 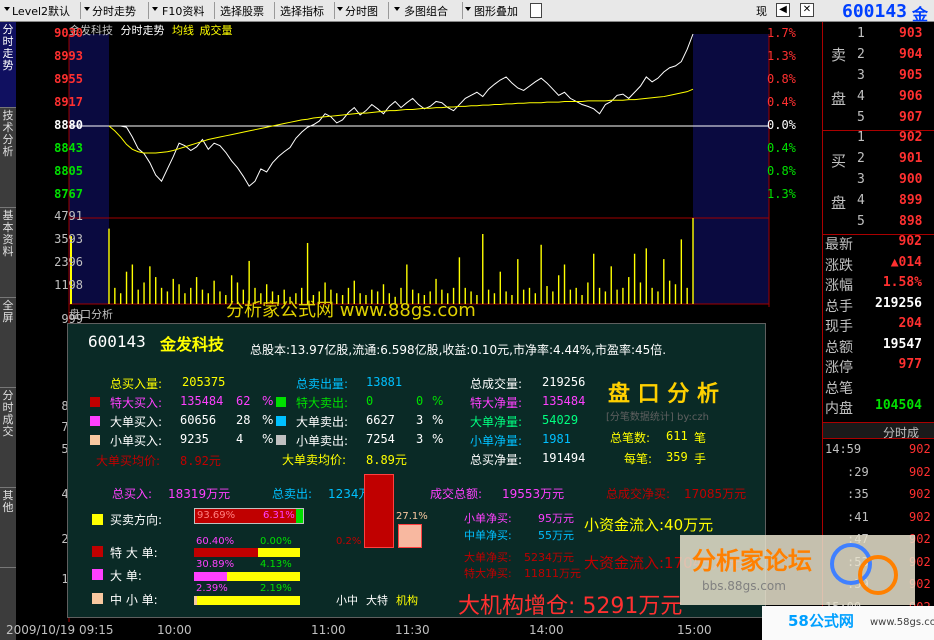 I want to click on small-bar, so click(x=247, y=600).